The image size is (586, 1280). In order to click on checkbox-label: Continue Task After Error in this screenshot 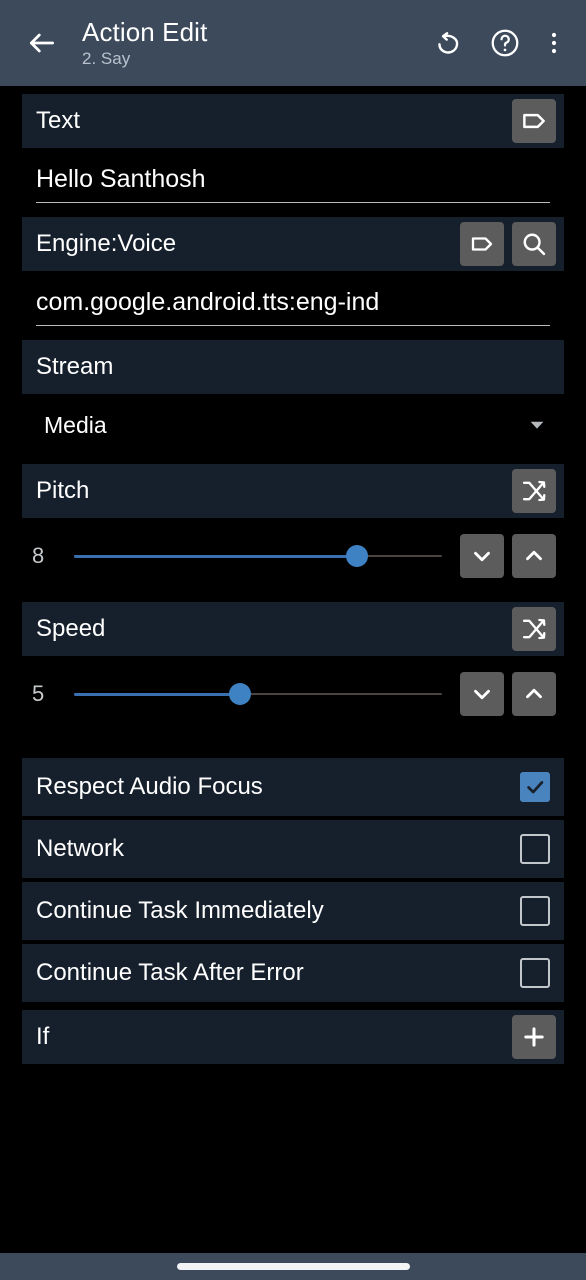, I will do `click(170, 972)`.